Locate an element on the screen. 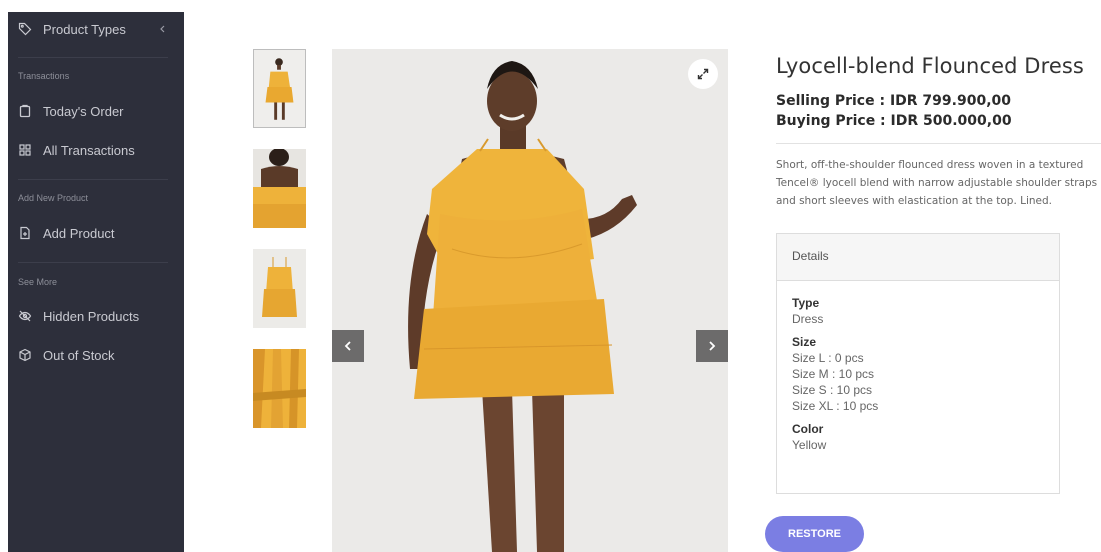  size-label: Size is located at coordinates (804, 342).